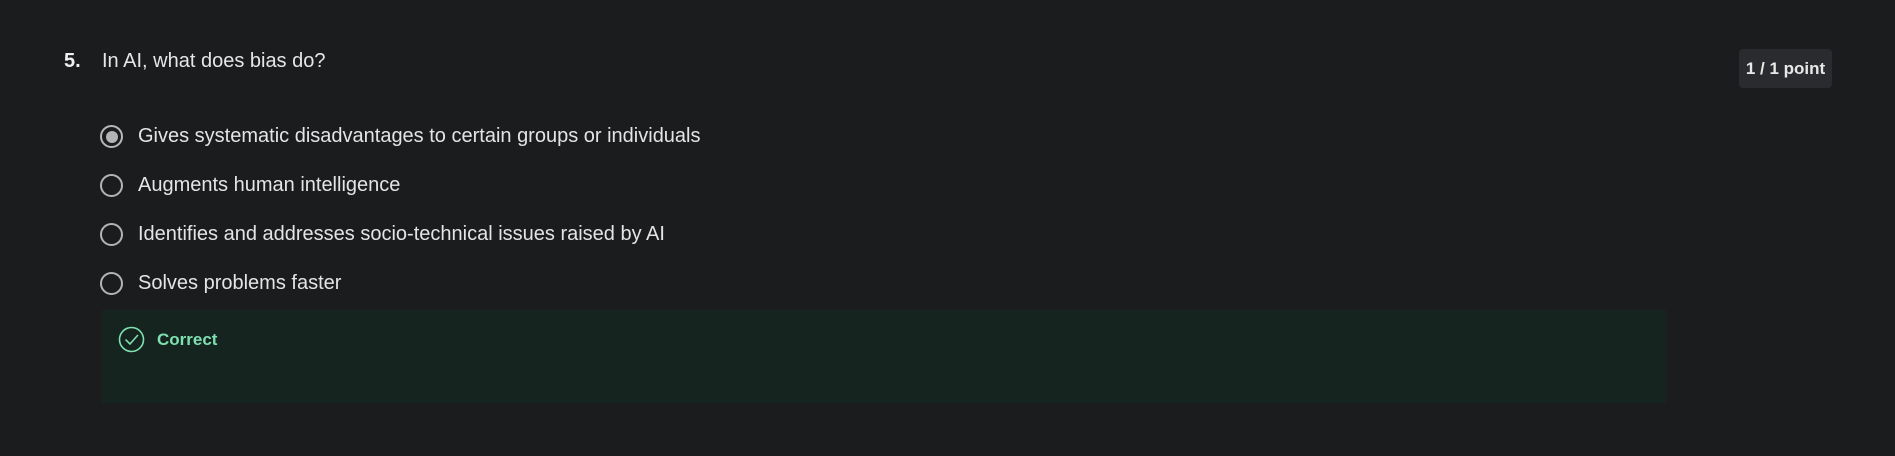 This screenshot has width=1895, height=456. Describe the element at coordinates (400, 283) in the screenshot. I see `option-4: Solves problems faster` at that location.